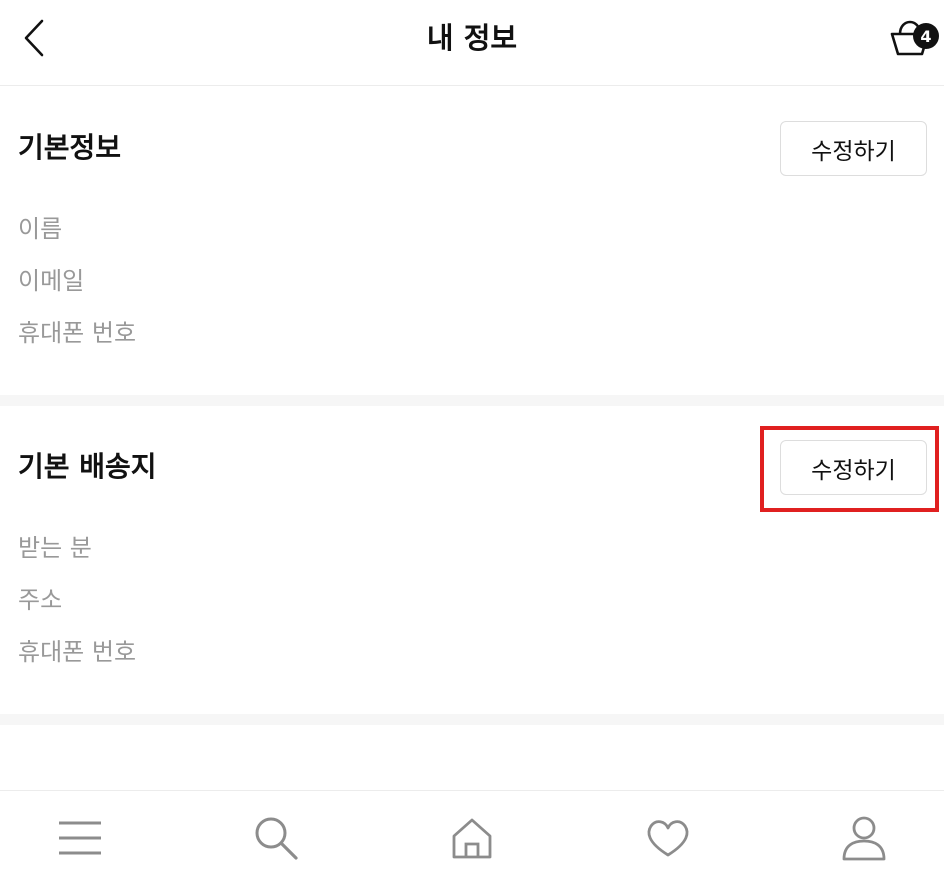  I want to click on top-header: 내 정보 4, so click(472, 43).